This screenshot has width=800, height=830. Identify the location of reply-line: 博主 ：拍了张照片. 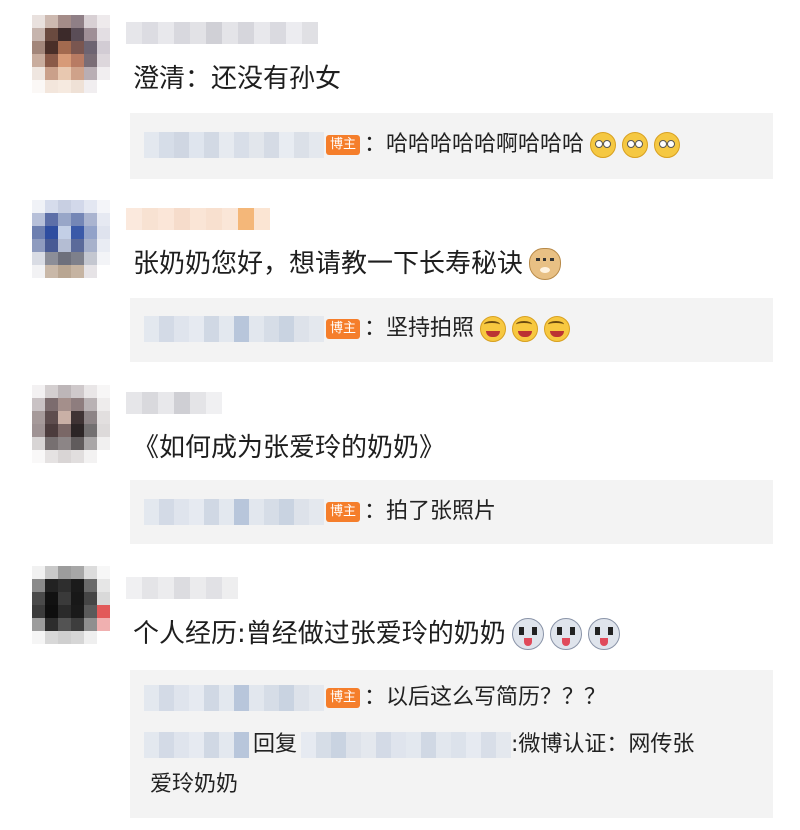
(320, 512).